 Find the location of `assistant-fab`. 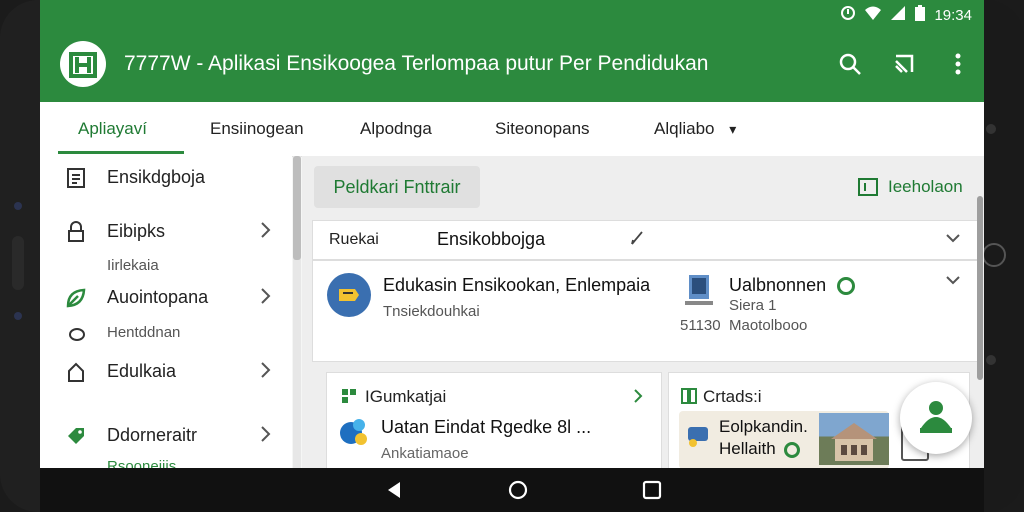

assistant-fab is located at coordinates (936, 418).